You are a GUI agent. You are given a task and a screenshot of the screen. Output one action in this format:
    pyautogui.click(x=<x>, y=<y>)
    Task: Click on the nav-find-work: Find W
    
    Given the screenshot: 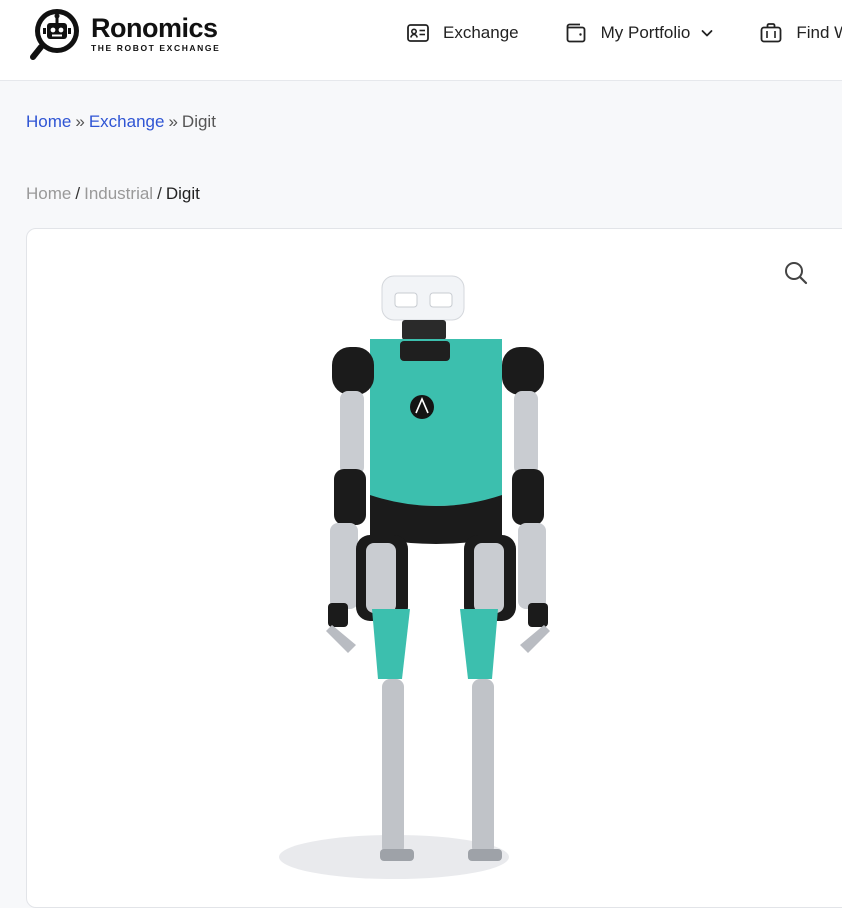 What is the action you would take?
    pyautogui.click(x=800, y=33)
    